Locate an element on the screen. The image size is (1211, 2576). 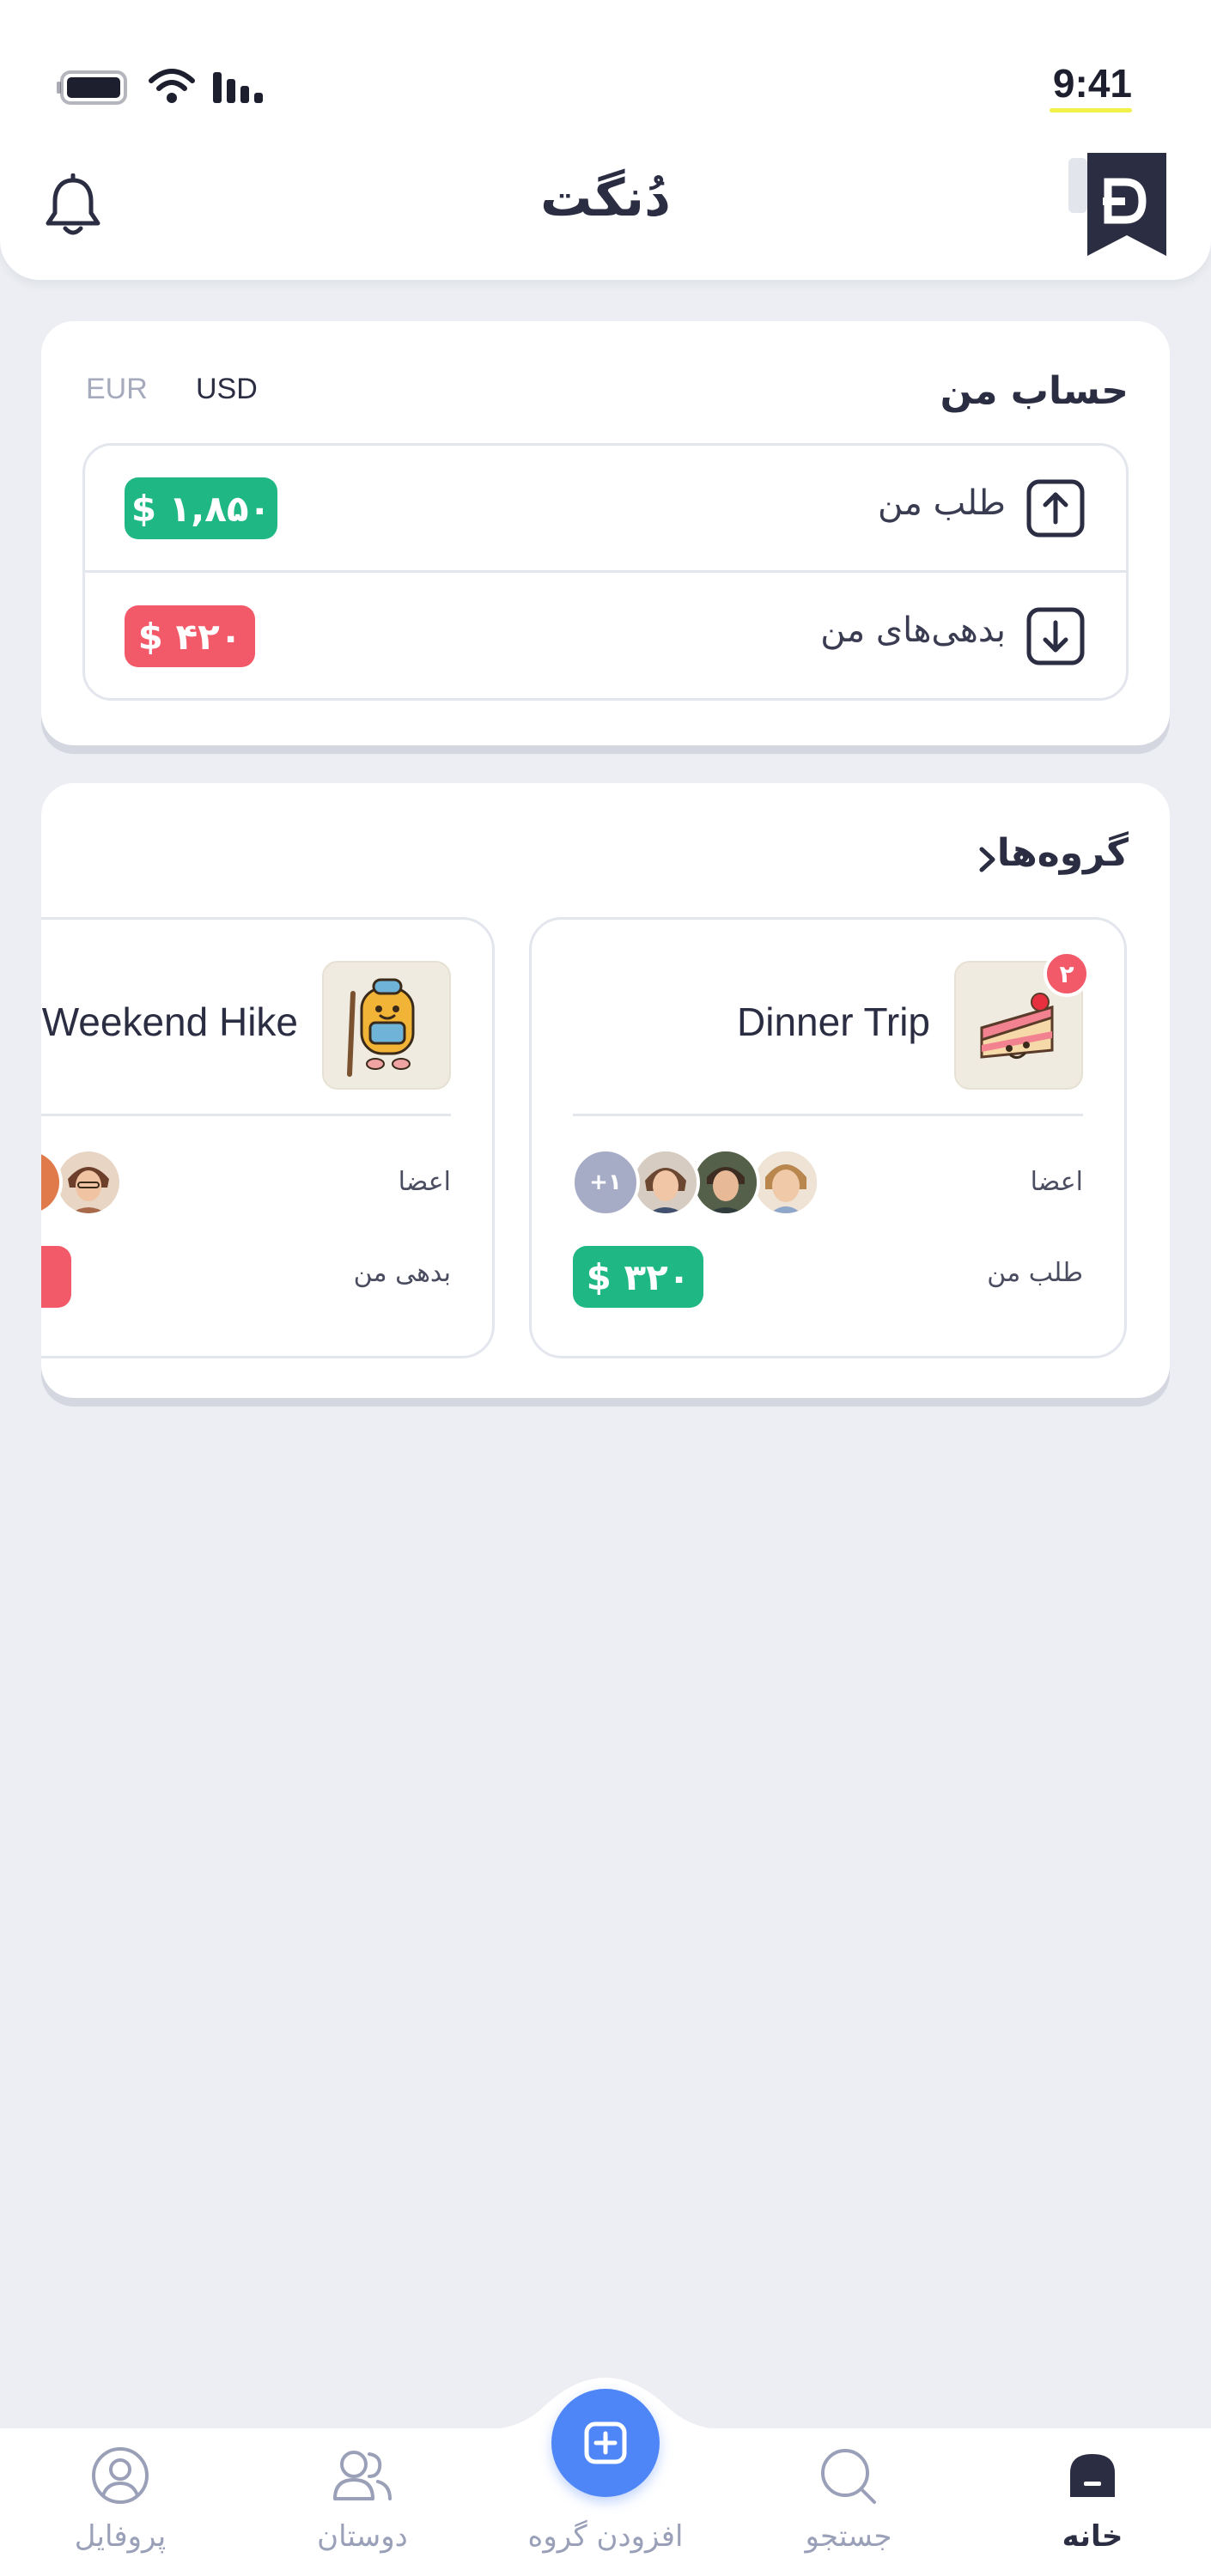
add-icon is located at coordinates (606, 2442).